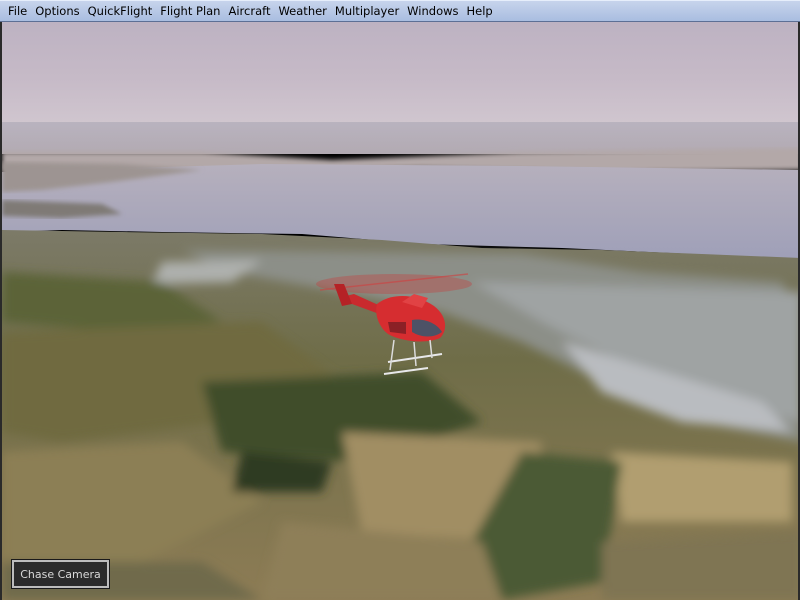 This screenshot has height=600, width=800. What do you see at coordinates (302, 11) in the screenshot?
I see `menu-weather: Weather` at bounding box center [302, 11].